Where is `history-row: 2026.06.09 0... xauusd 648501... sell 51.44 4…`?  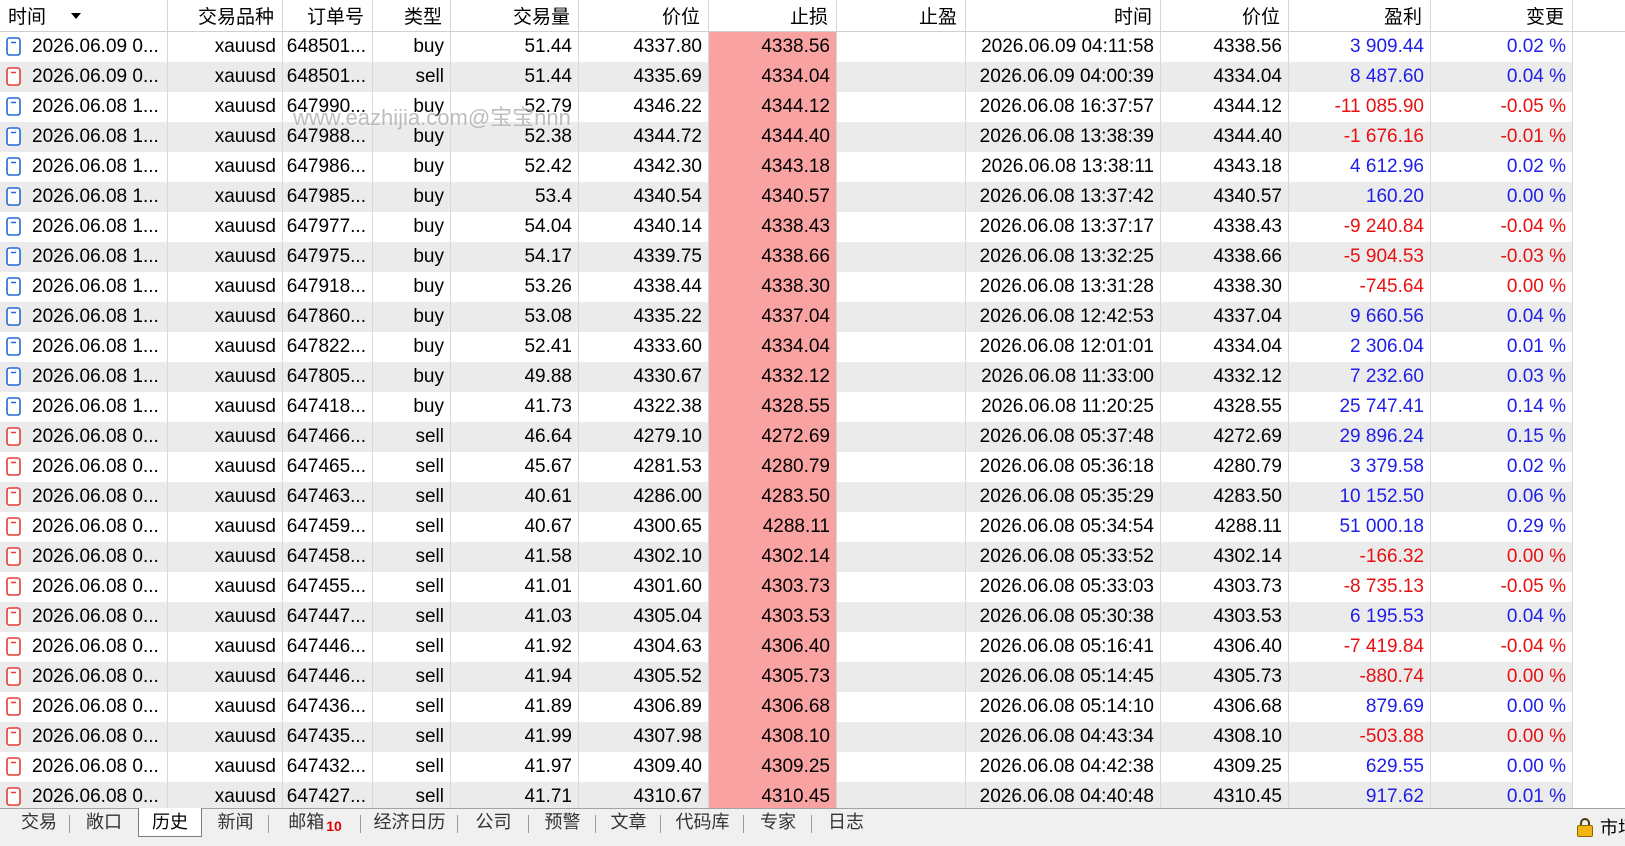 history-row: 2026.06.09 0... xauusd 648501... sell 51.44 4… is located at coordinates (812, 77).